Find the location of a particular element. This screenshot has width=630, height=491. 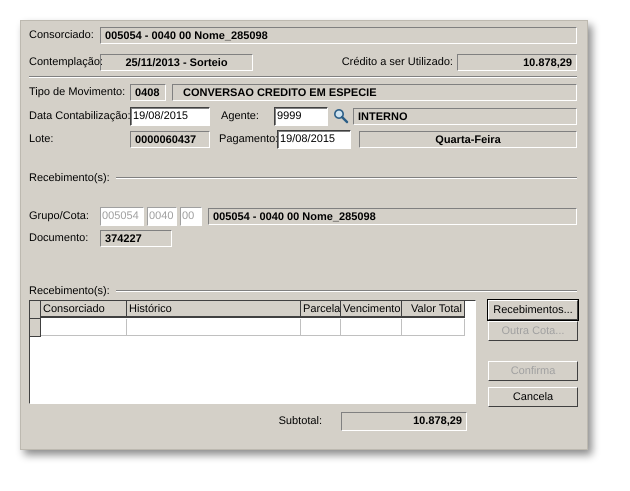

dialog-button: Cancela is located at coordinates (533, 397).